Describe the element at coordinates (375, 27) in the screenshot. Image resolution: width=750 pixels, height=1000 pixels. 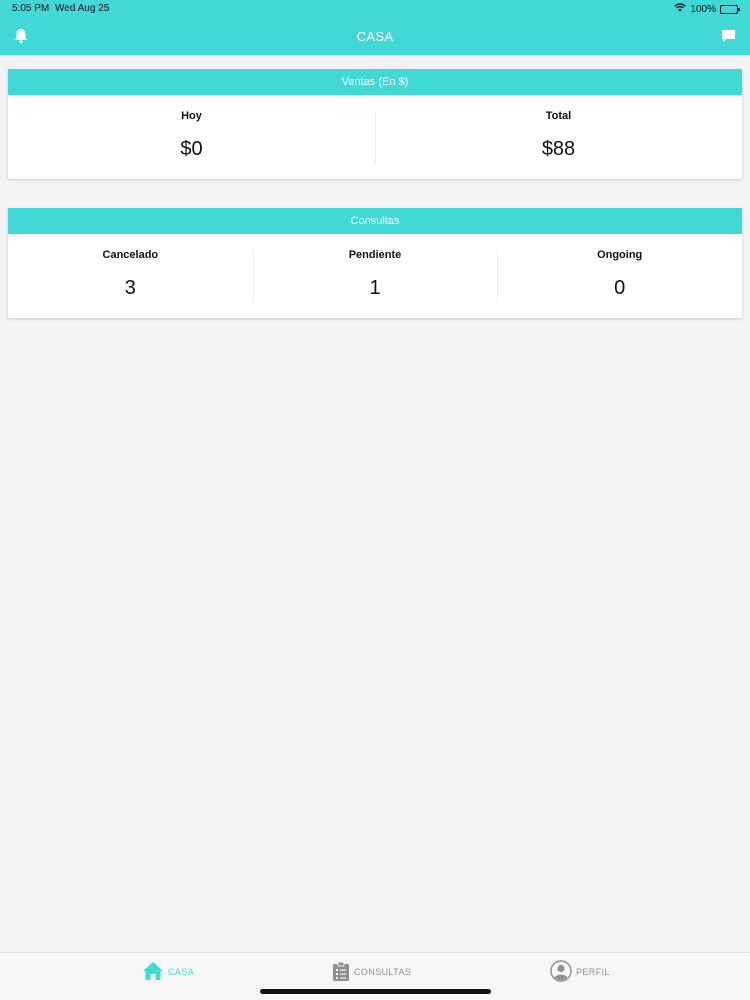
I see `app-header: 5:05 PM Wed Aug 25 100% CASA` at that location.